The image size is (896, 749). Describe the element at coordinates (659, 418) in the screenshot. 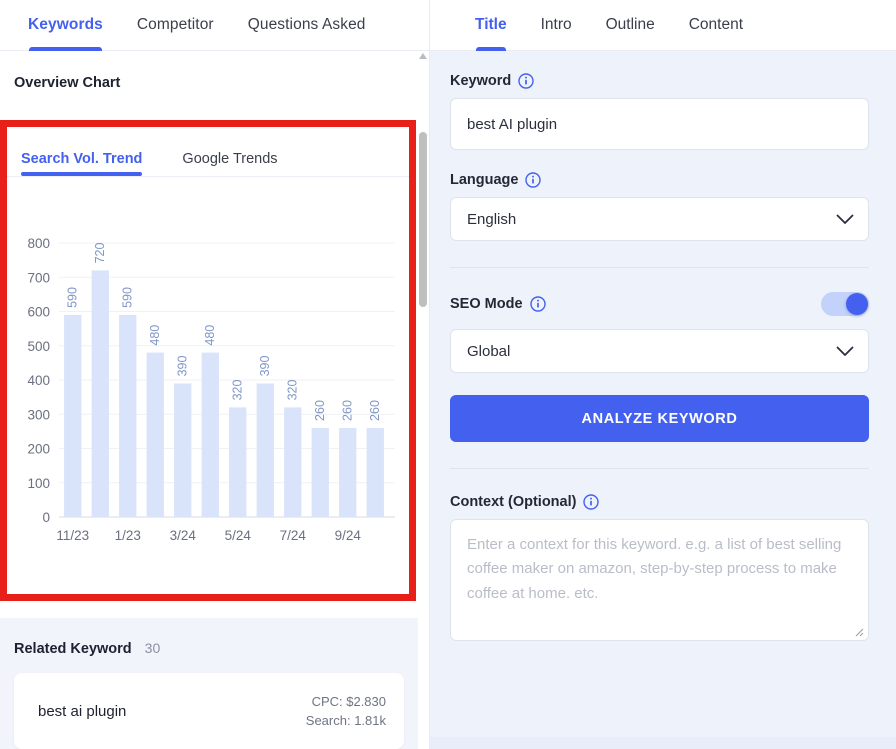

I see `analyze-keyword-button: ANALYZE KEYWORD` at that location.